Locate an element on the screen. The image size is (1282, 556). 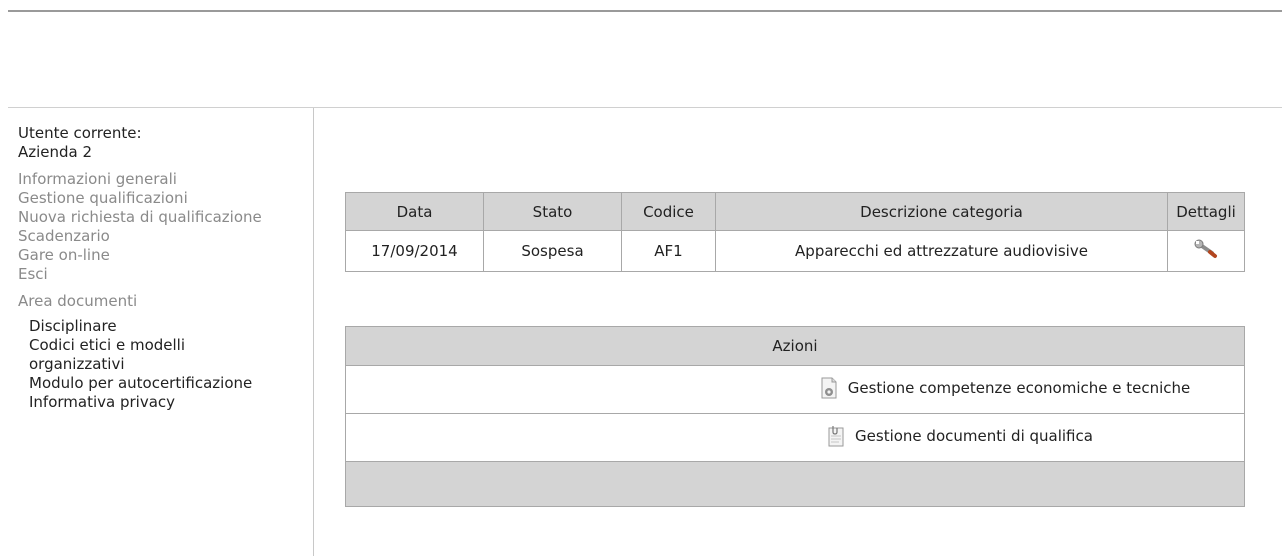
doc-codici-etici: Codici etici e modelli organizzativi is located at coordinates (129, 355).